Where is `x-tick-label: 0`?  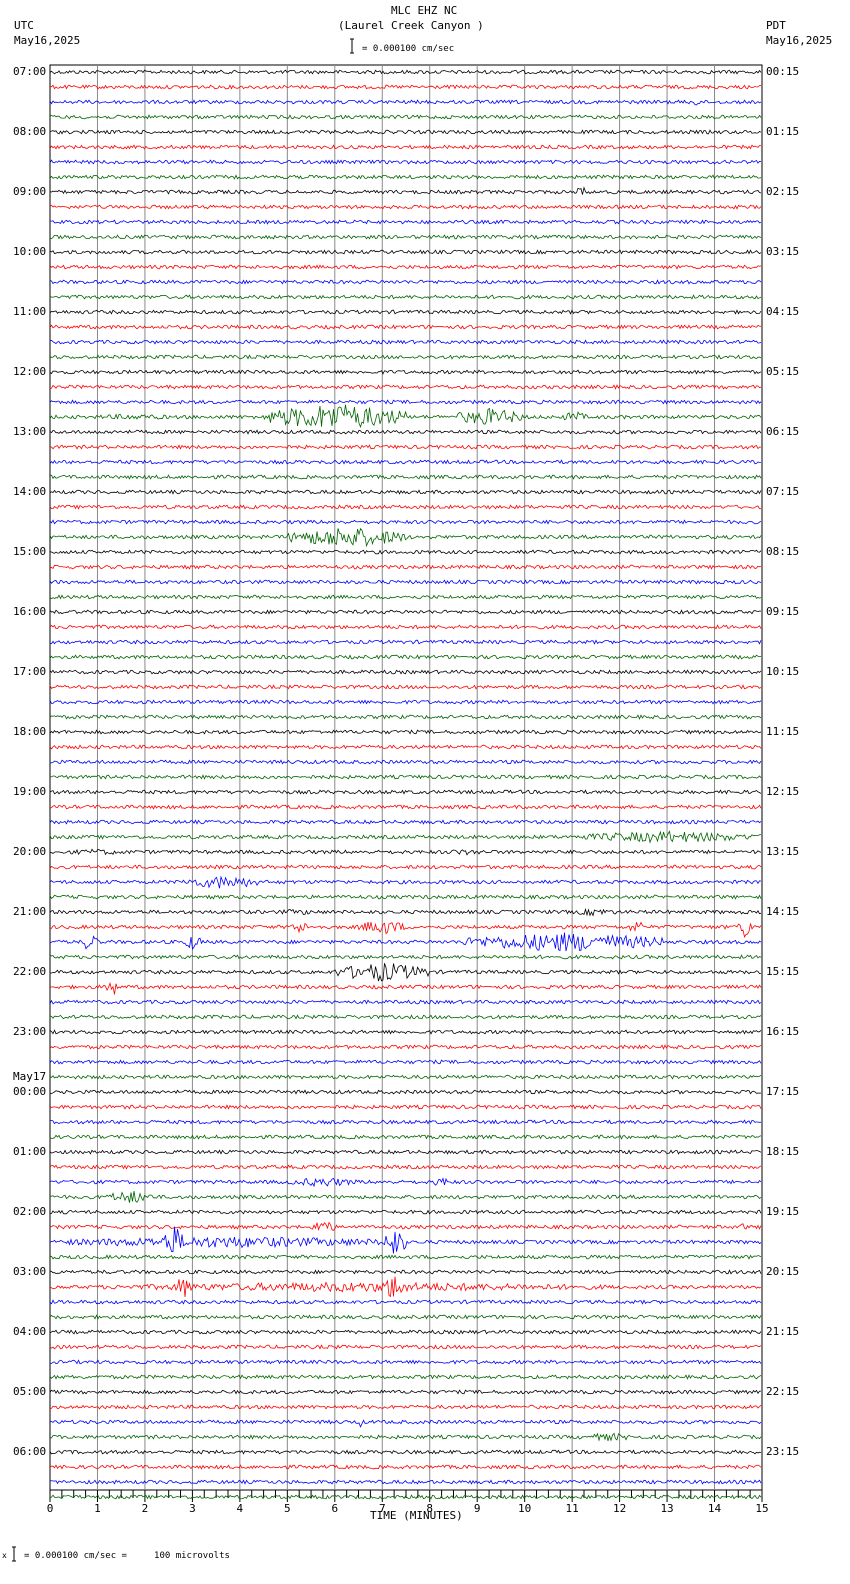 x-tick-label: 0 is located at coordinates (50, 1508).